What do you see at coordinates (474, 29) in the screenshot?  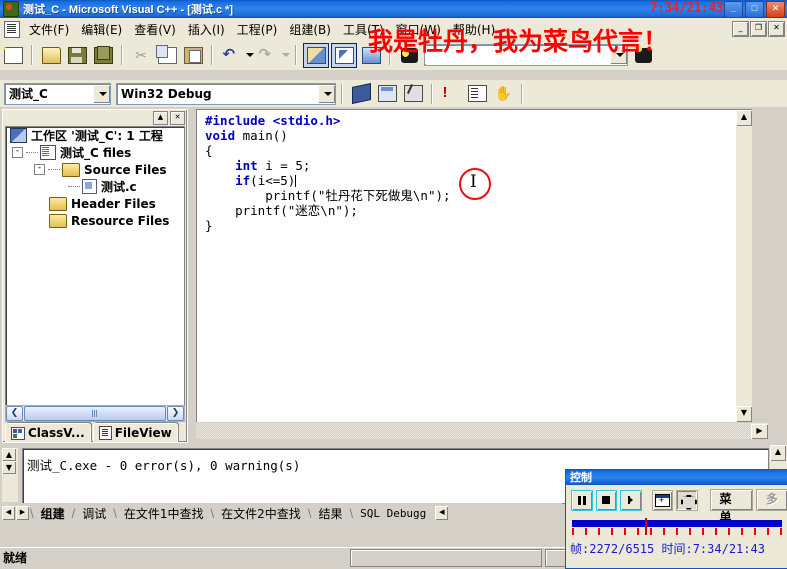 I see `menu-item-help: 帮助(H)` at bounding box center [474, 29].